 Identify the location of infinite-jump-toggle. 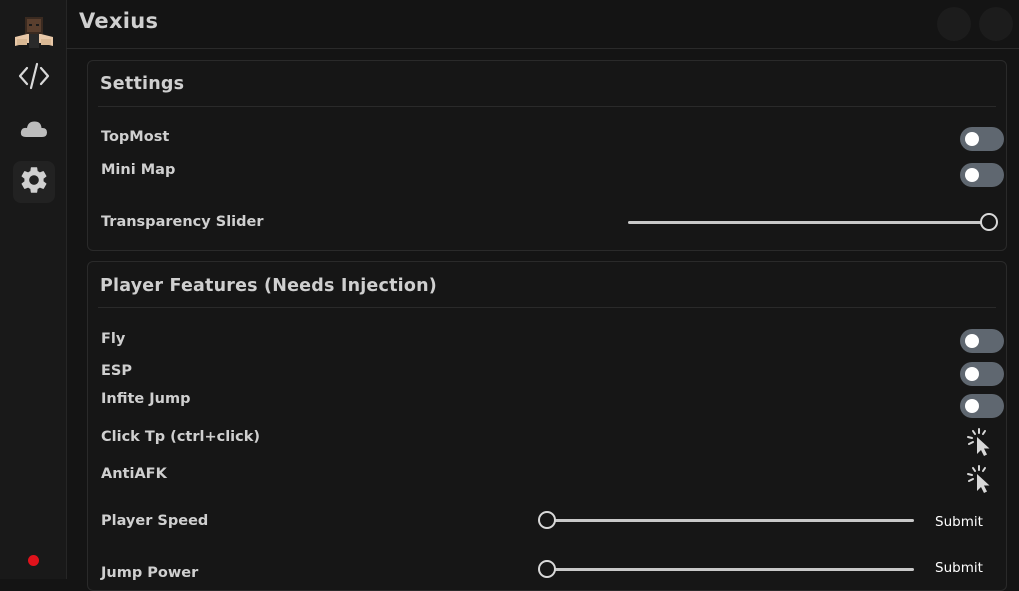
(982, 406).